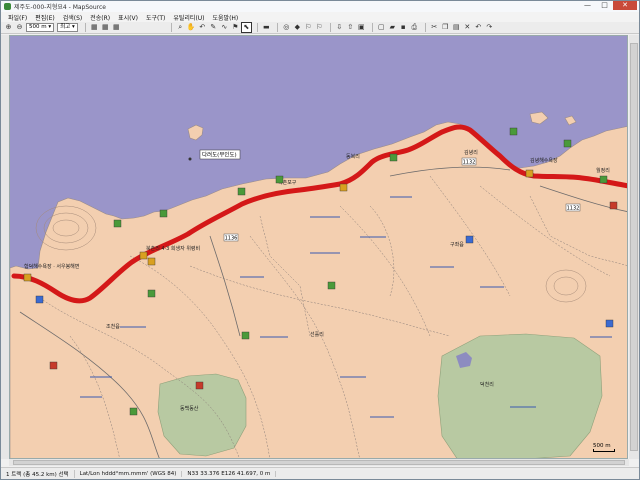 The height and width of the screenshot is (480, 640). I want to click on menu-view: 표시(V), so click(128, 17).